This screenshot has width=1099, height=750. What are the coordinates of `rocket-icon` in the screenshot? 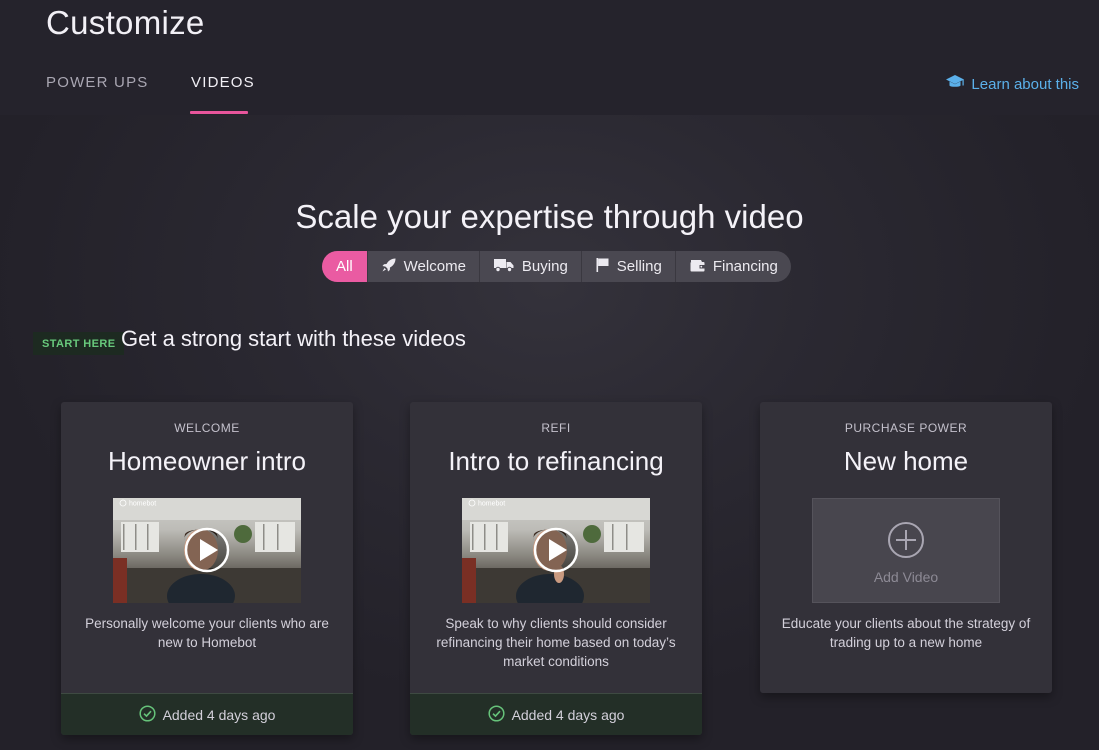 It's located at (389, 267).